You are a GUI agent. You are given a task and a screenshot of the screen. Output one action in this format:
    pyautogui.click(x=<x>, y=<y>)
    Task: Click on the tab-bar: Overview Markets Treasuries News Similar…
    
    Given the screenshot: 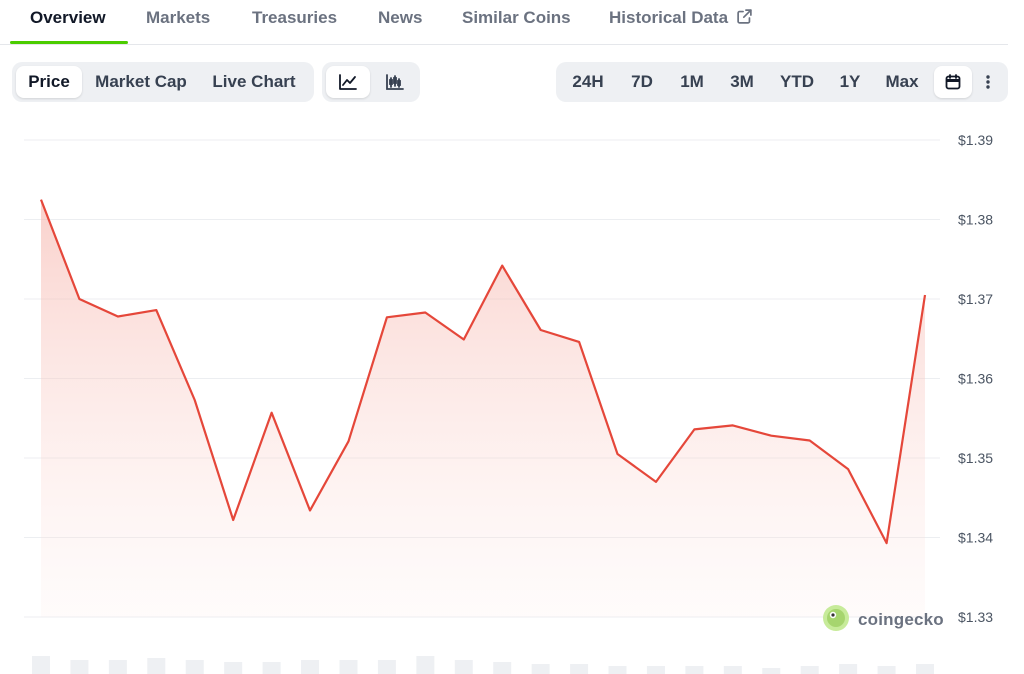 What is the action you would take?
    pyautogui.click(x=504, y=22)
    